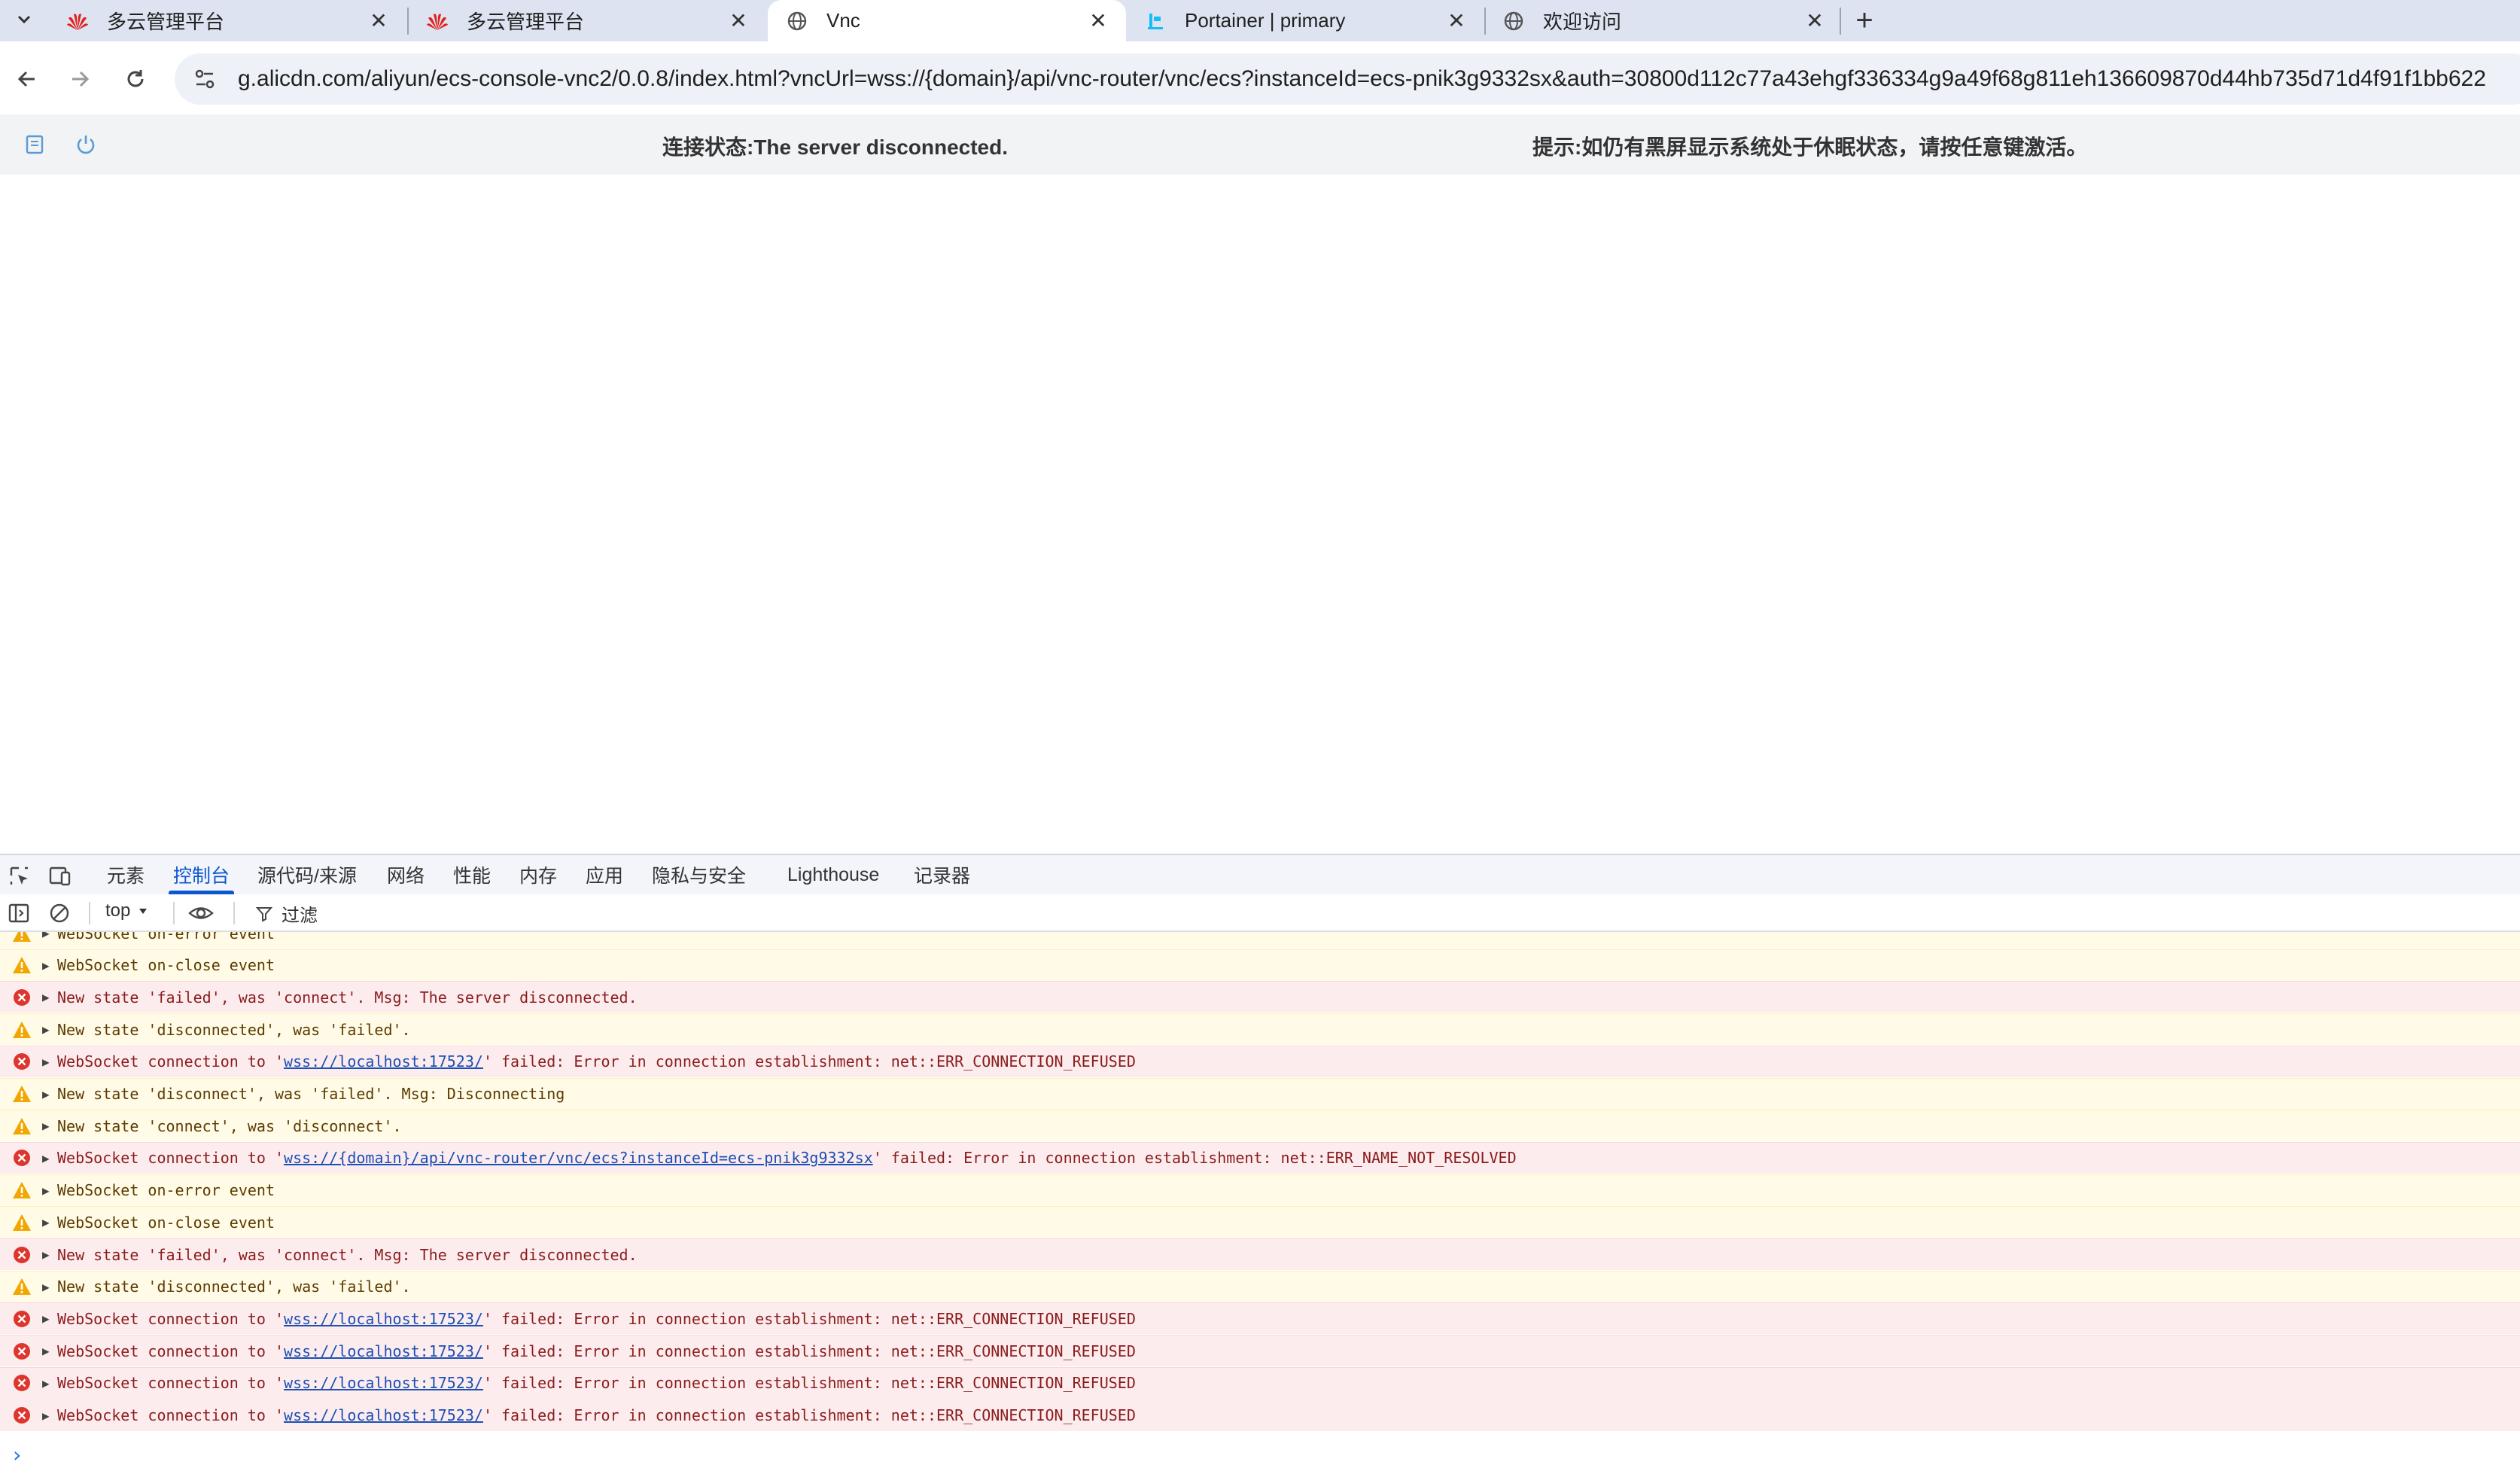 The height and width of the screenshot is (1474, 2520). Describe the element at coordinates (406, 874) in the screenshot. I see `devtools-tab-network: 网络` at that location.